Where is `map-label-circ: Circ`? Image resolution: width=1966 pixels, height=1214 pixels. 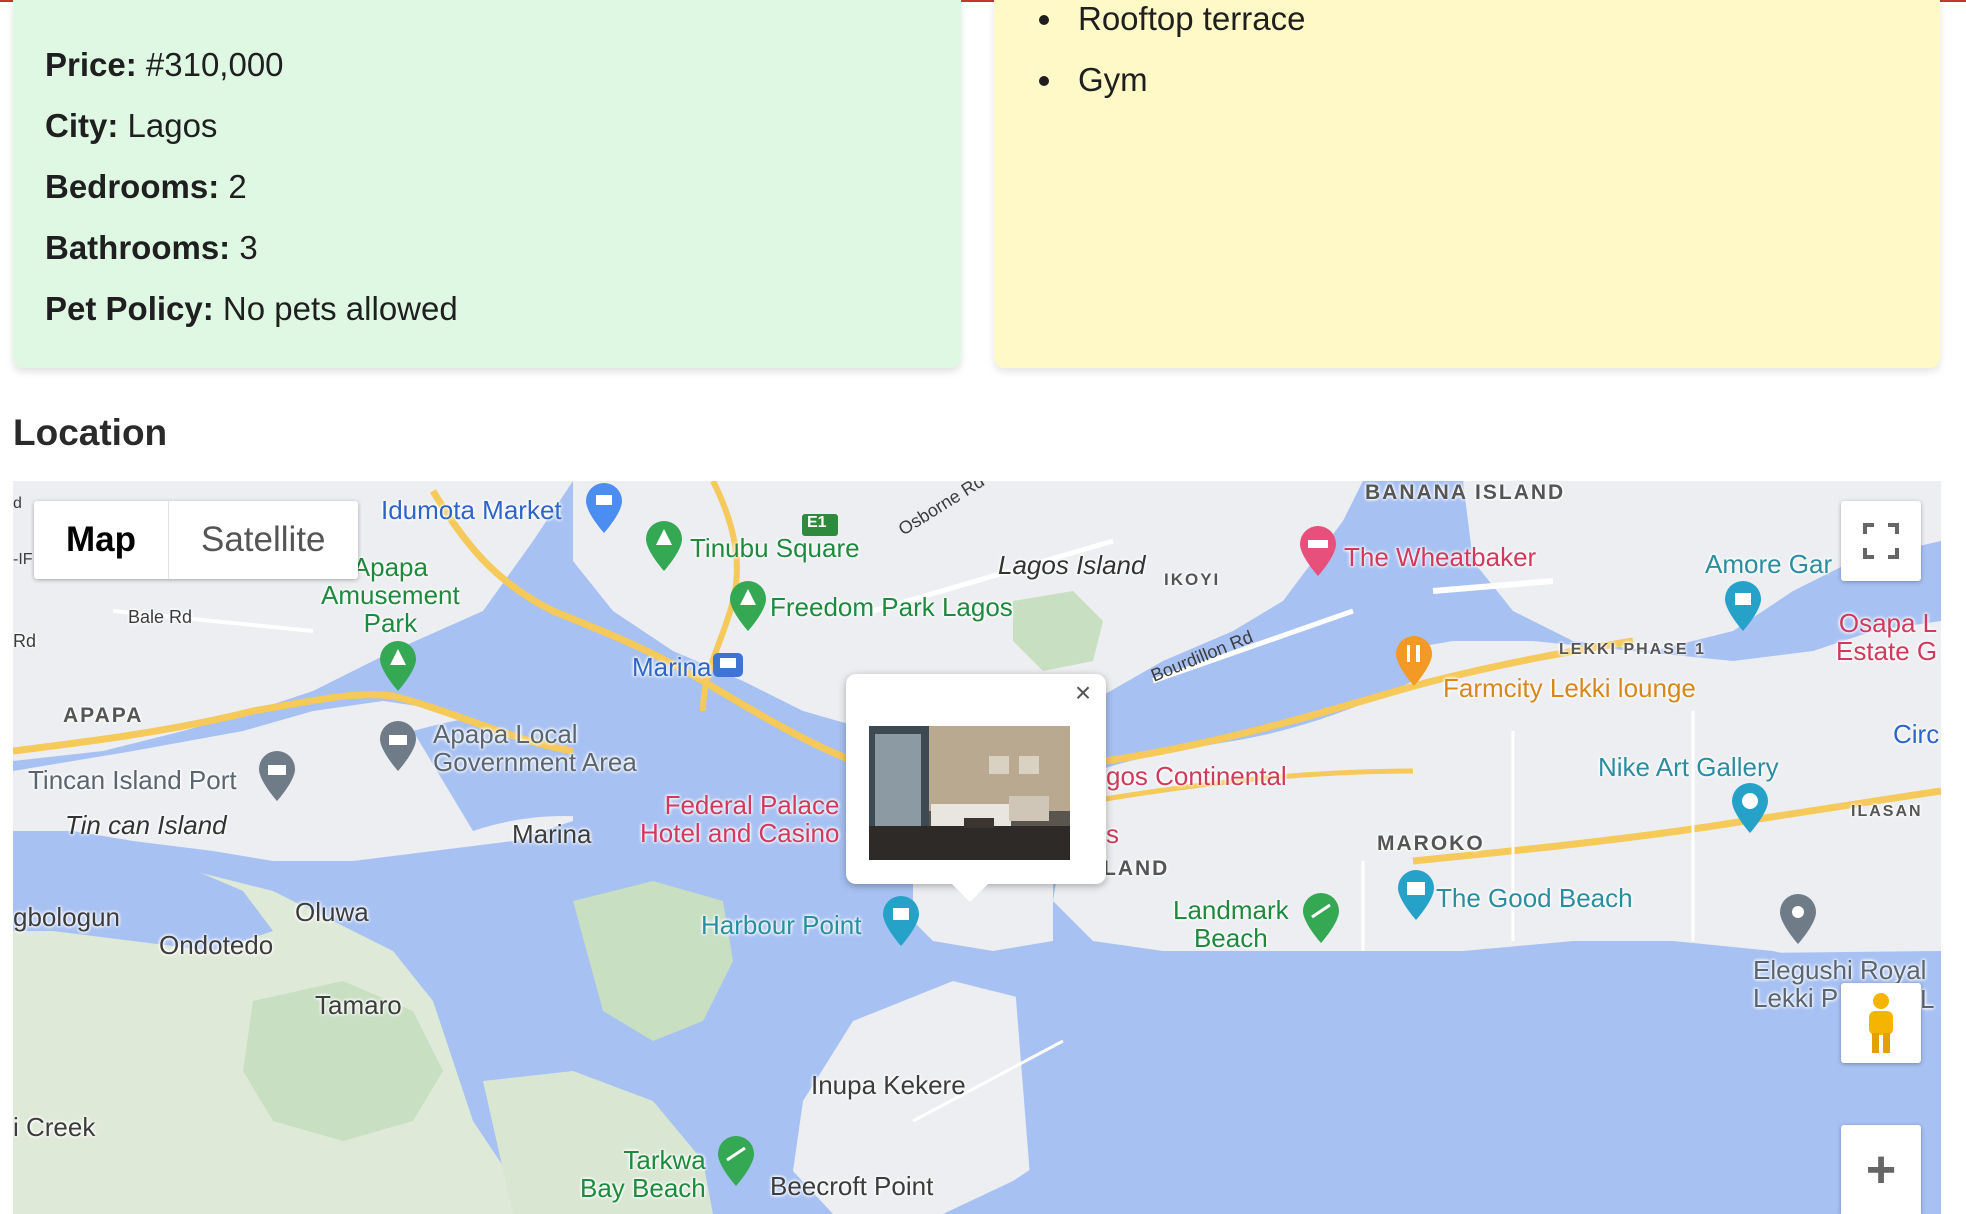 map-label-circ: Circ is located at coordinates (1916, 734).